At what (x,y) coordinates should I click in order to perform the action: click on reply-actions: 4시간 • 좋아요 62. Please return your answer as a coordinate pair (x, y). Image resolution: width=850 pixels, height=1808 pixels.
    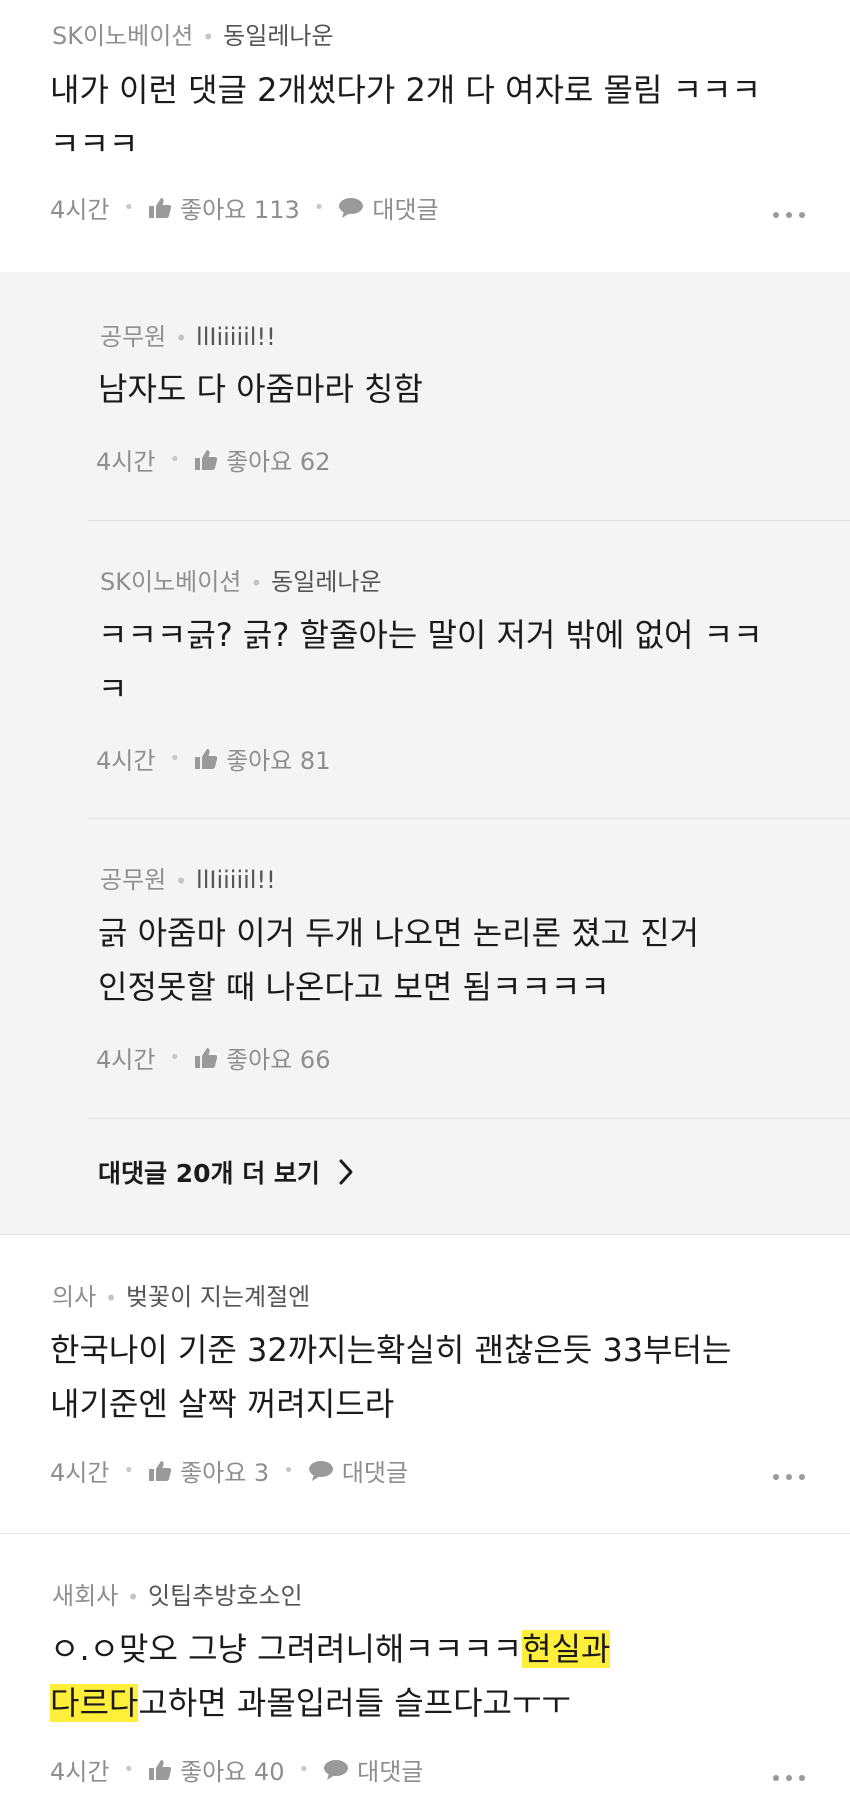
    Looking at the image, I should click on (213, 459).